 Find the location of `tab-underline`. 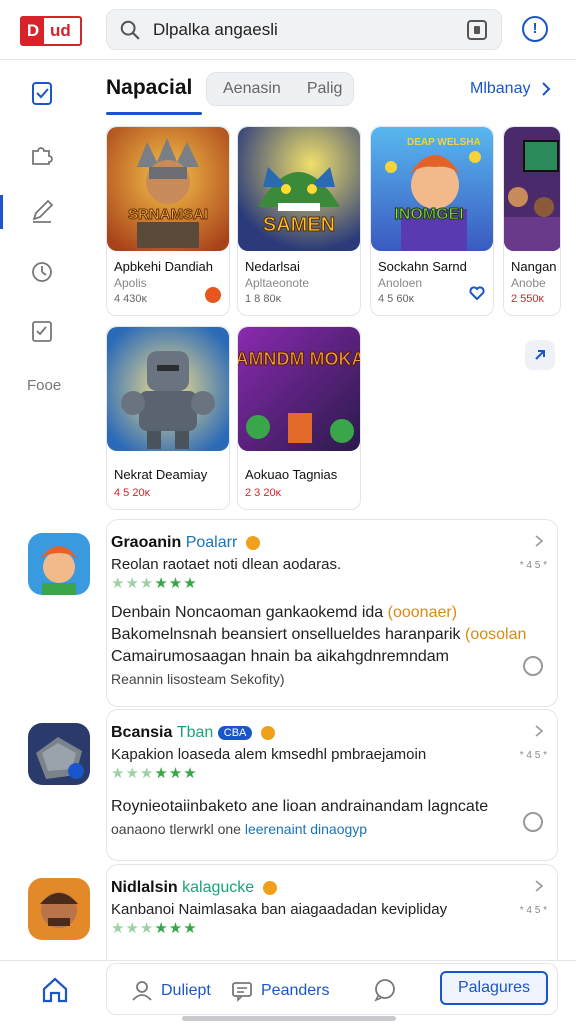

tab-underline is located at coordinates (154, 113).